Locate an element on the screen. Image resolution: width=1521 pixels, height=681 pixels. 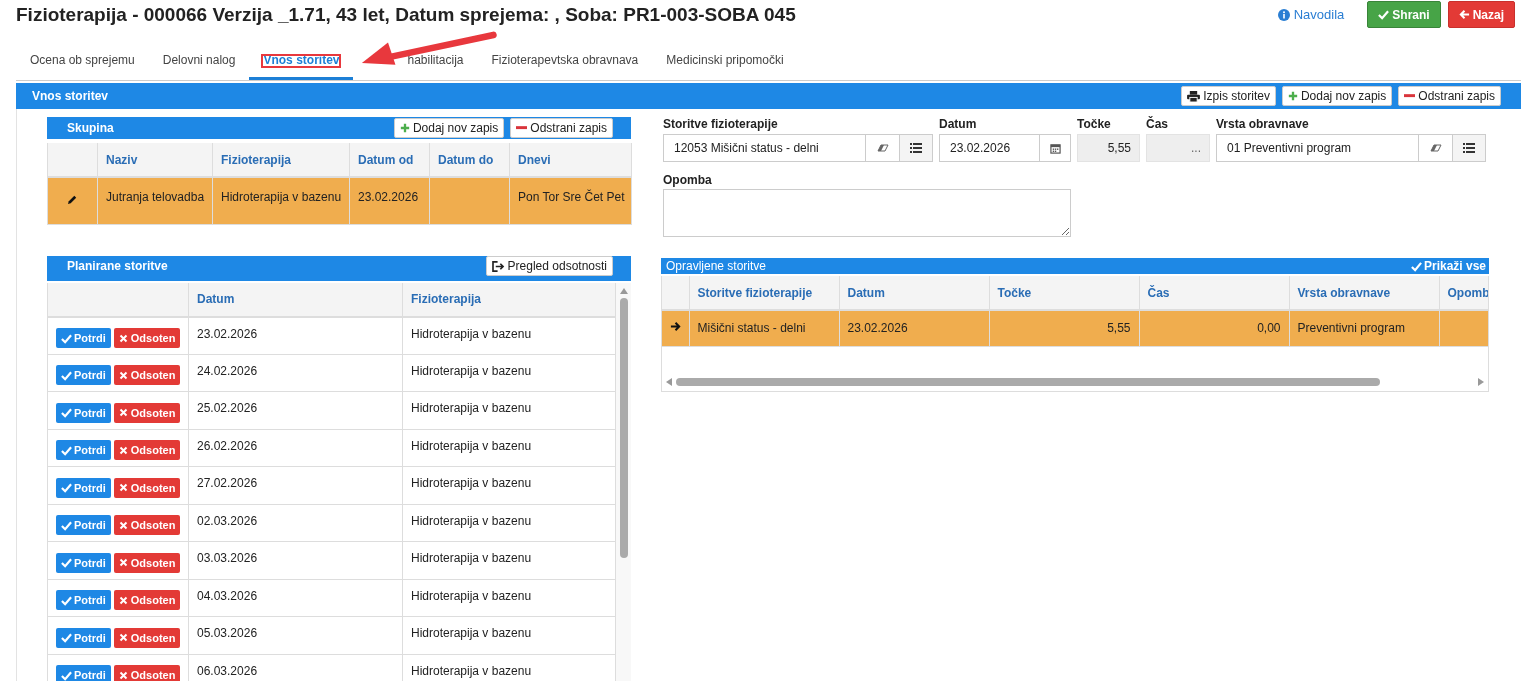
column-header: Datum od is located at coordinates (389, 160).